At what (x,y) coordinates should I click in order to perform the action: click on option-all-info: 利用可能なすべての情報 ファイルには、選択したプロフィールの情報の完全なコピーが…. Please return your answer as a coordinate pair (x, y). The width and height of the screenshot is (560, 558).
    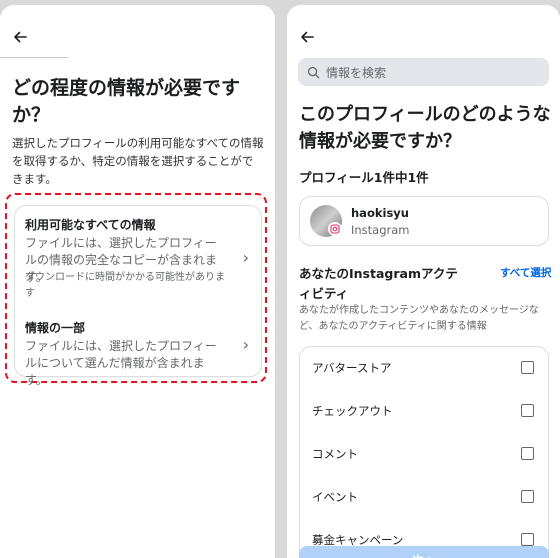
    Looking at the image, I should click on (138, 256).